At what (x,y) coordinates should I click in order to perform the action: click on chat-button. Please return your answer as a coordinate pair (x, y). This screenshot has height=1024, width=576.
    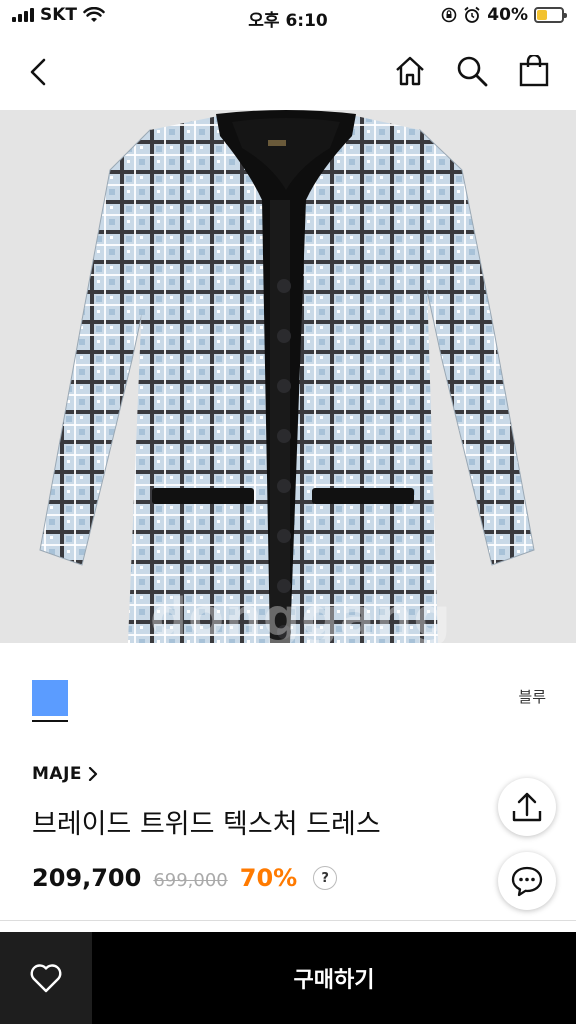
    Looking at the image, I should click on (527, 881).